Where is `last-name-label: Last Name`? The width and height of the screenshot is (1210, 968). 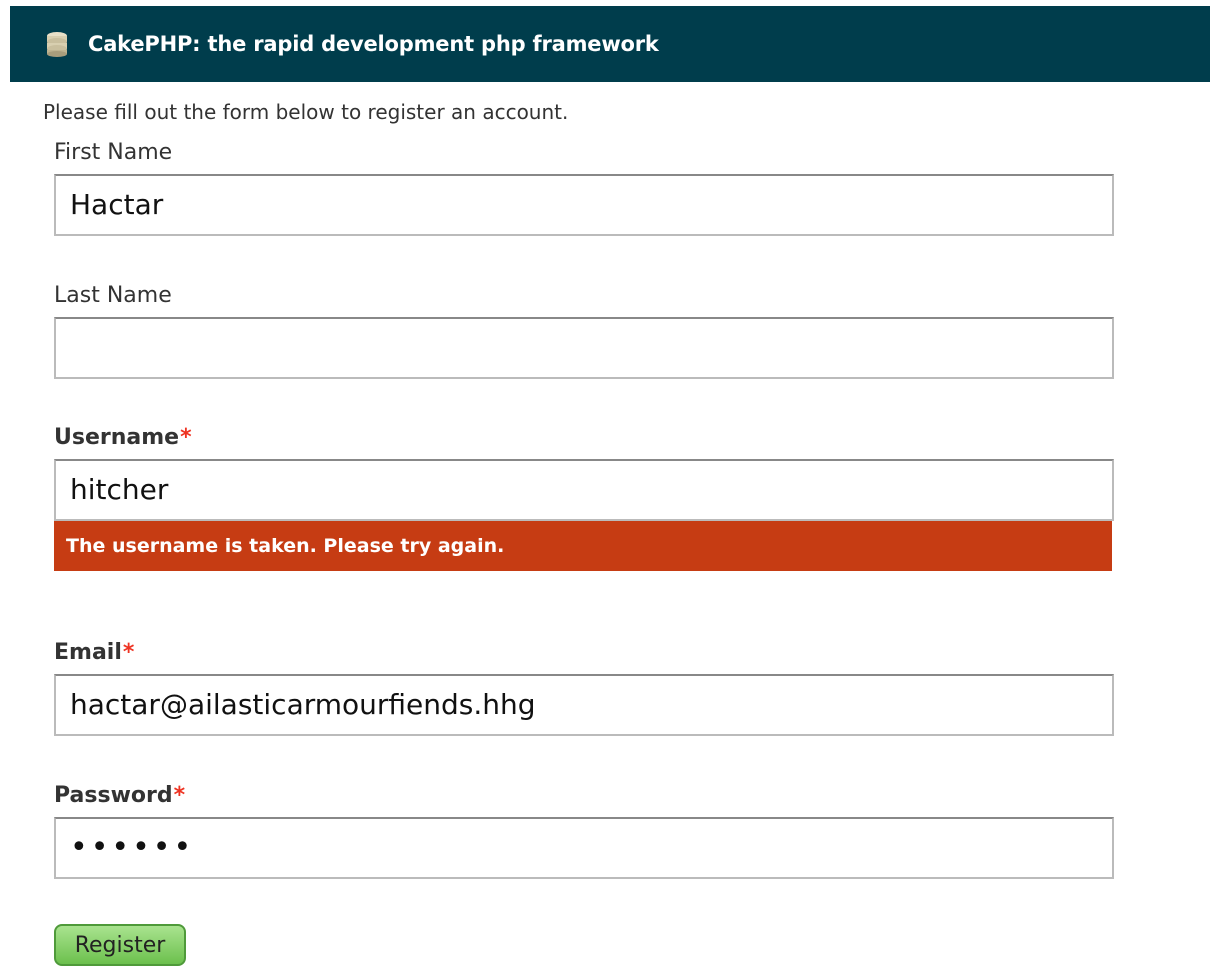 last-name-label: Last Name is located at coordinates (113, 295).